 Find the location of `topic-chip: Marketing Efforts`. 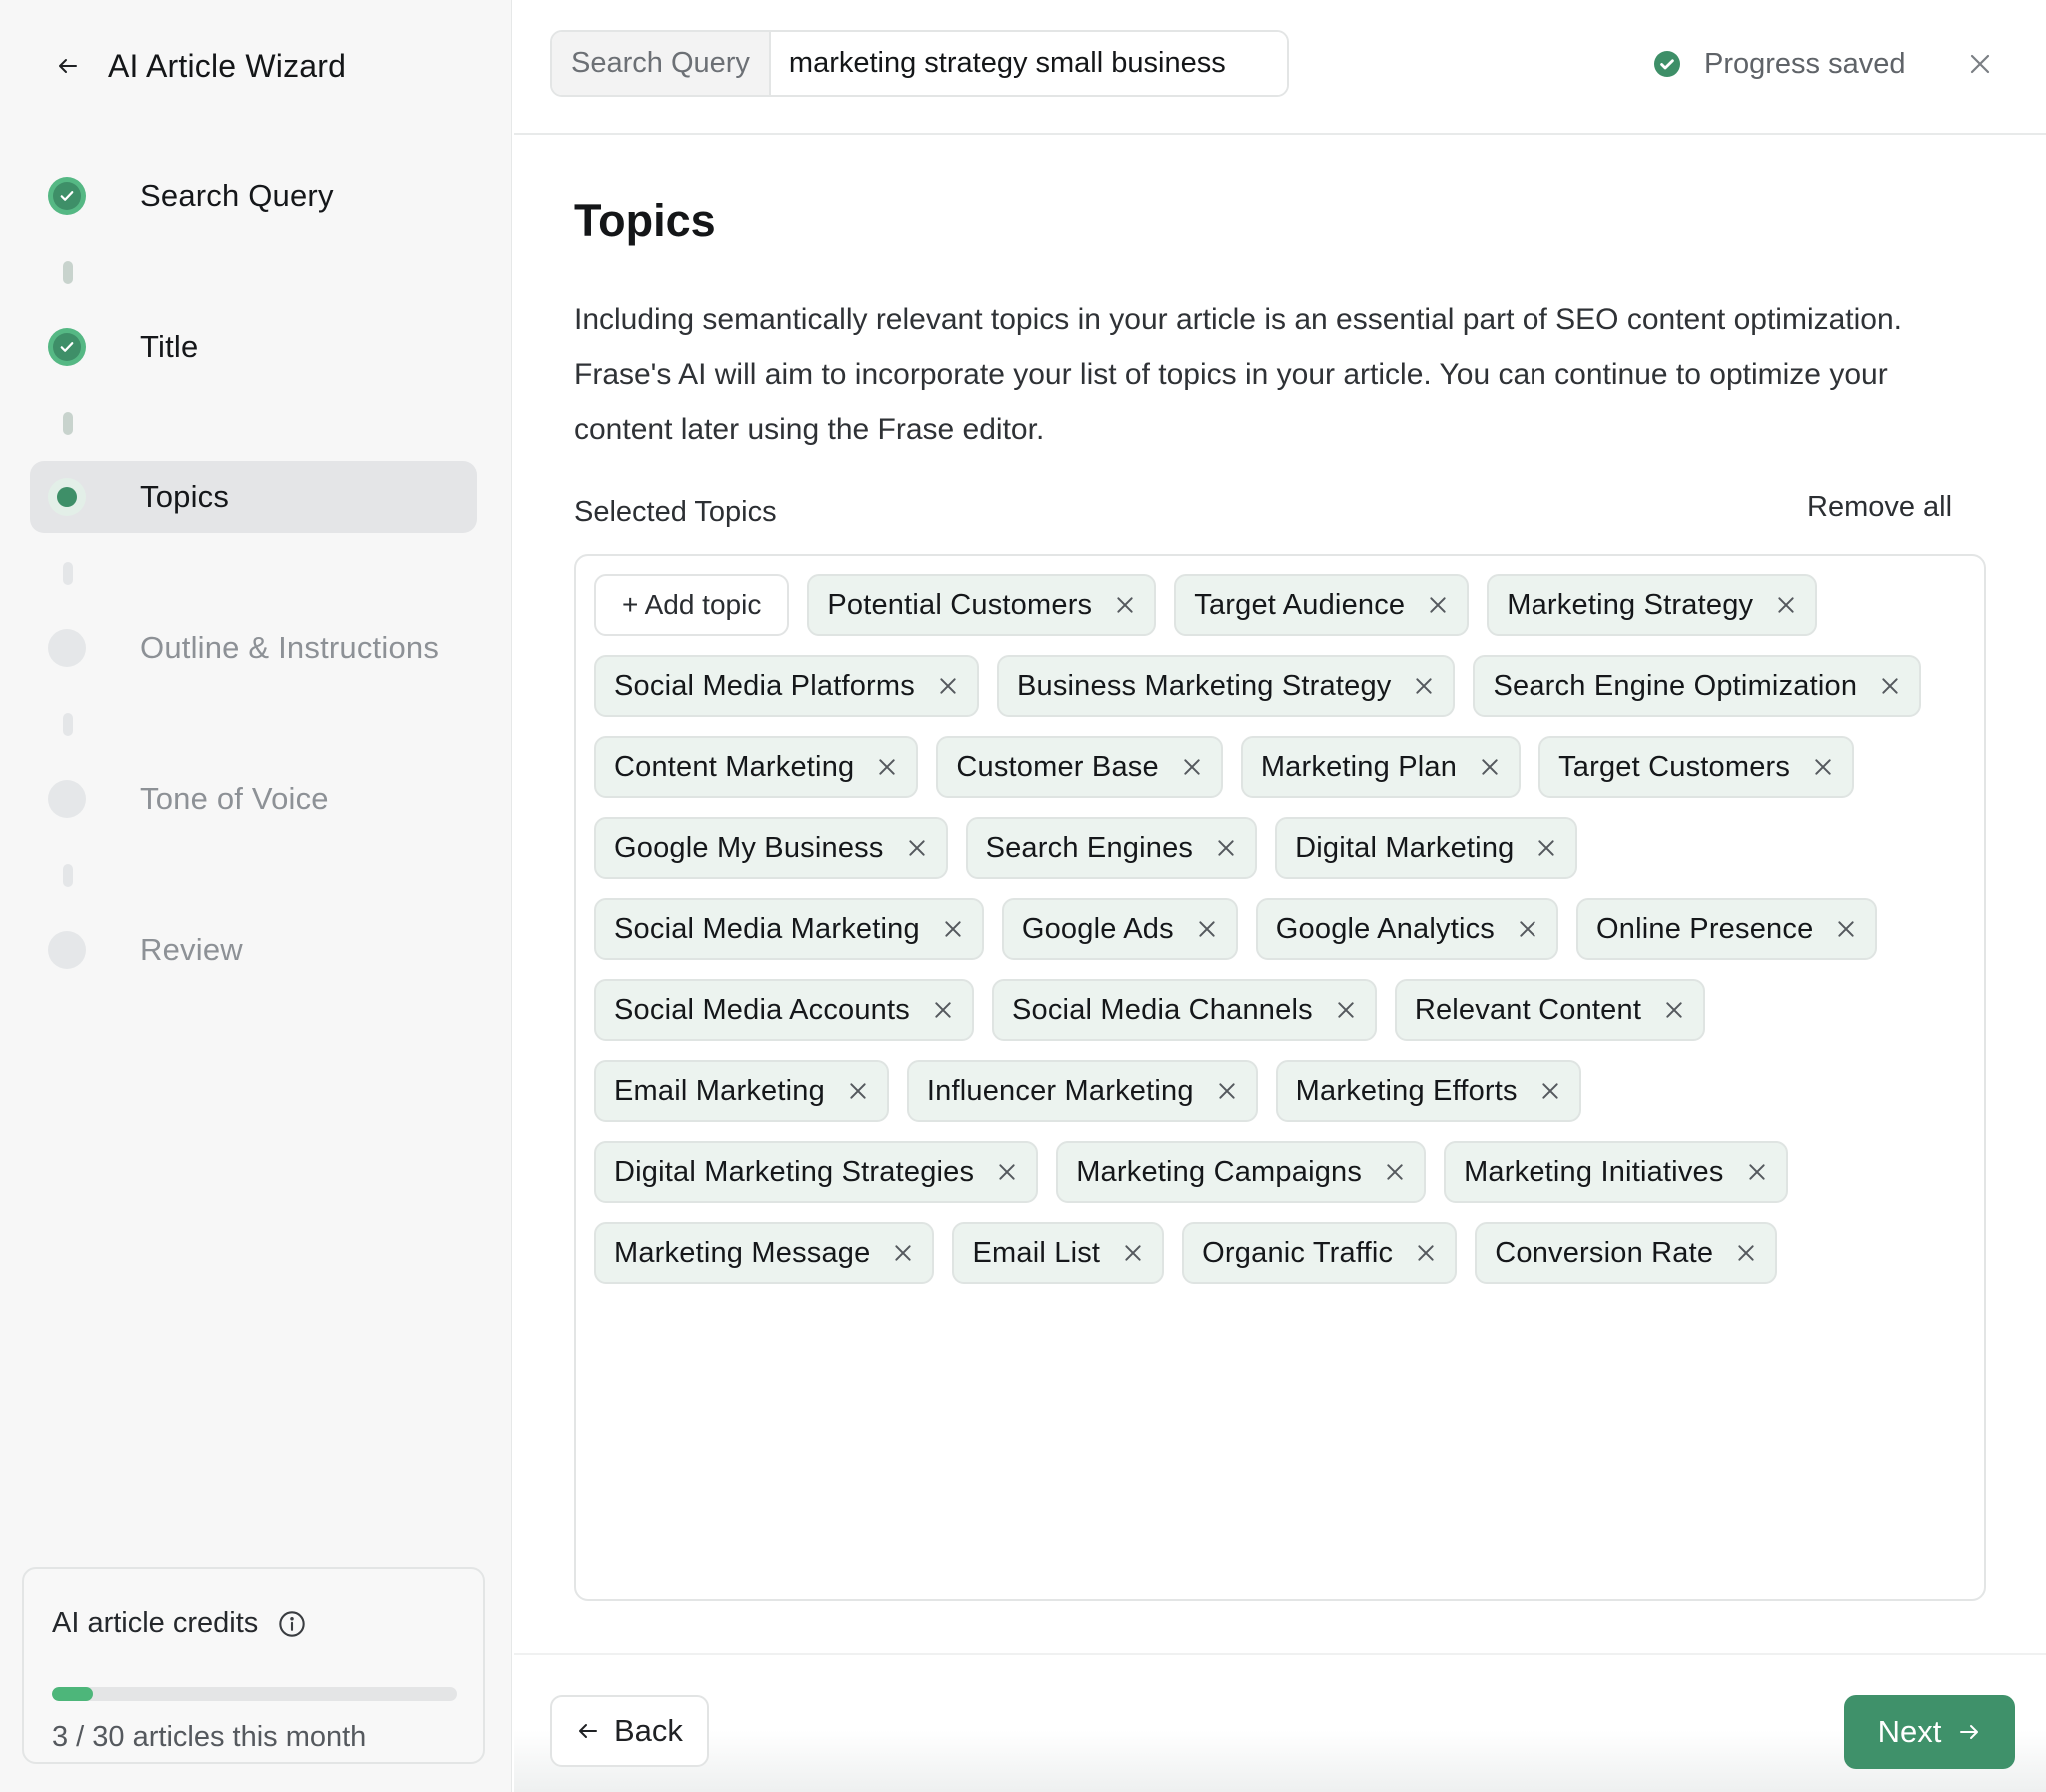

topic-chip: Marketing Efforts is located at coordinates (1428, 1091).